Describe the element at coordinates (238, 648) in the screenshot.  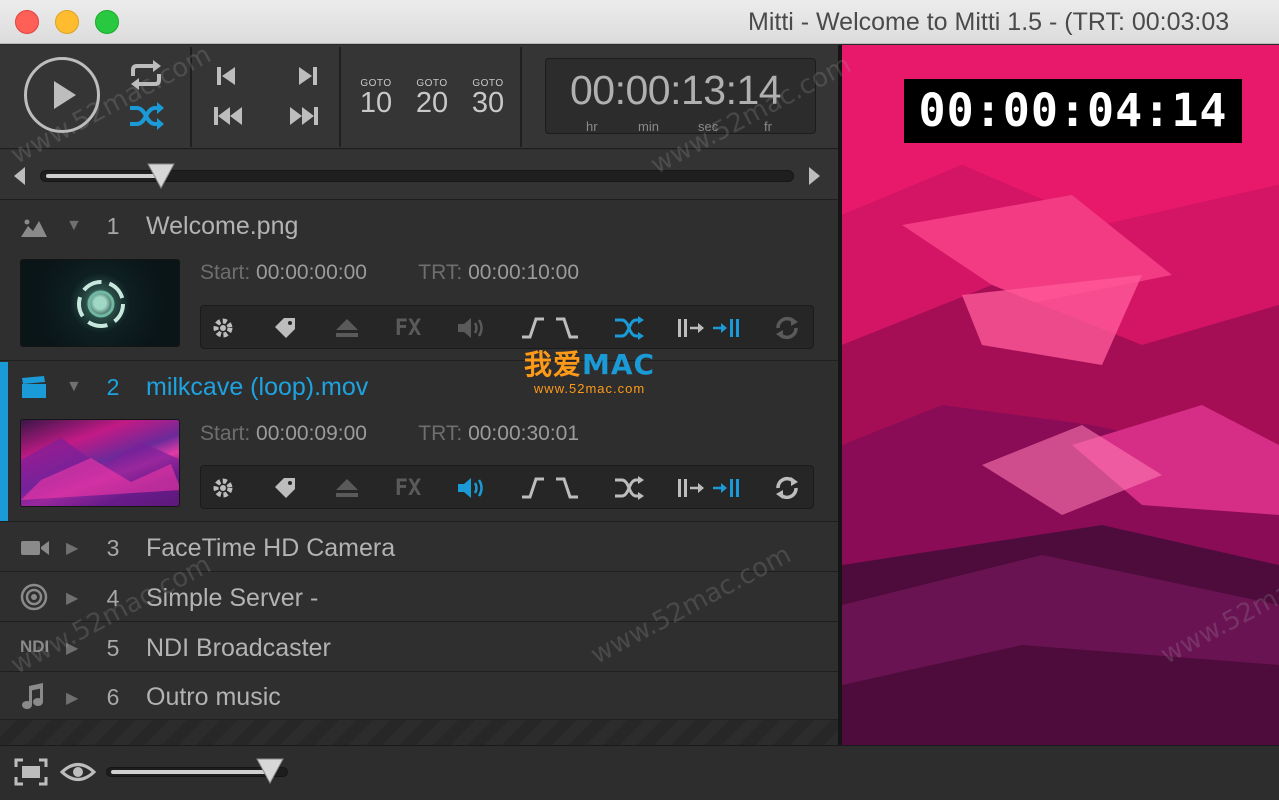
I see `cue-name: NDI Broadcaster` at that location.